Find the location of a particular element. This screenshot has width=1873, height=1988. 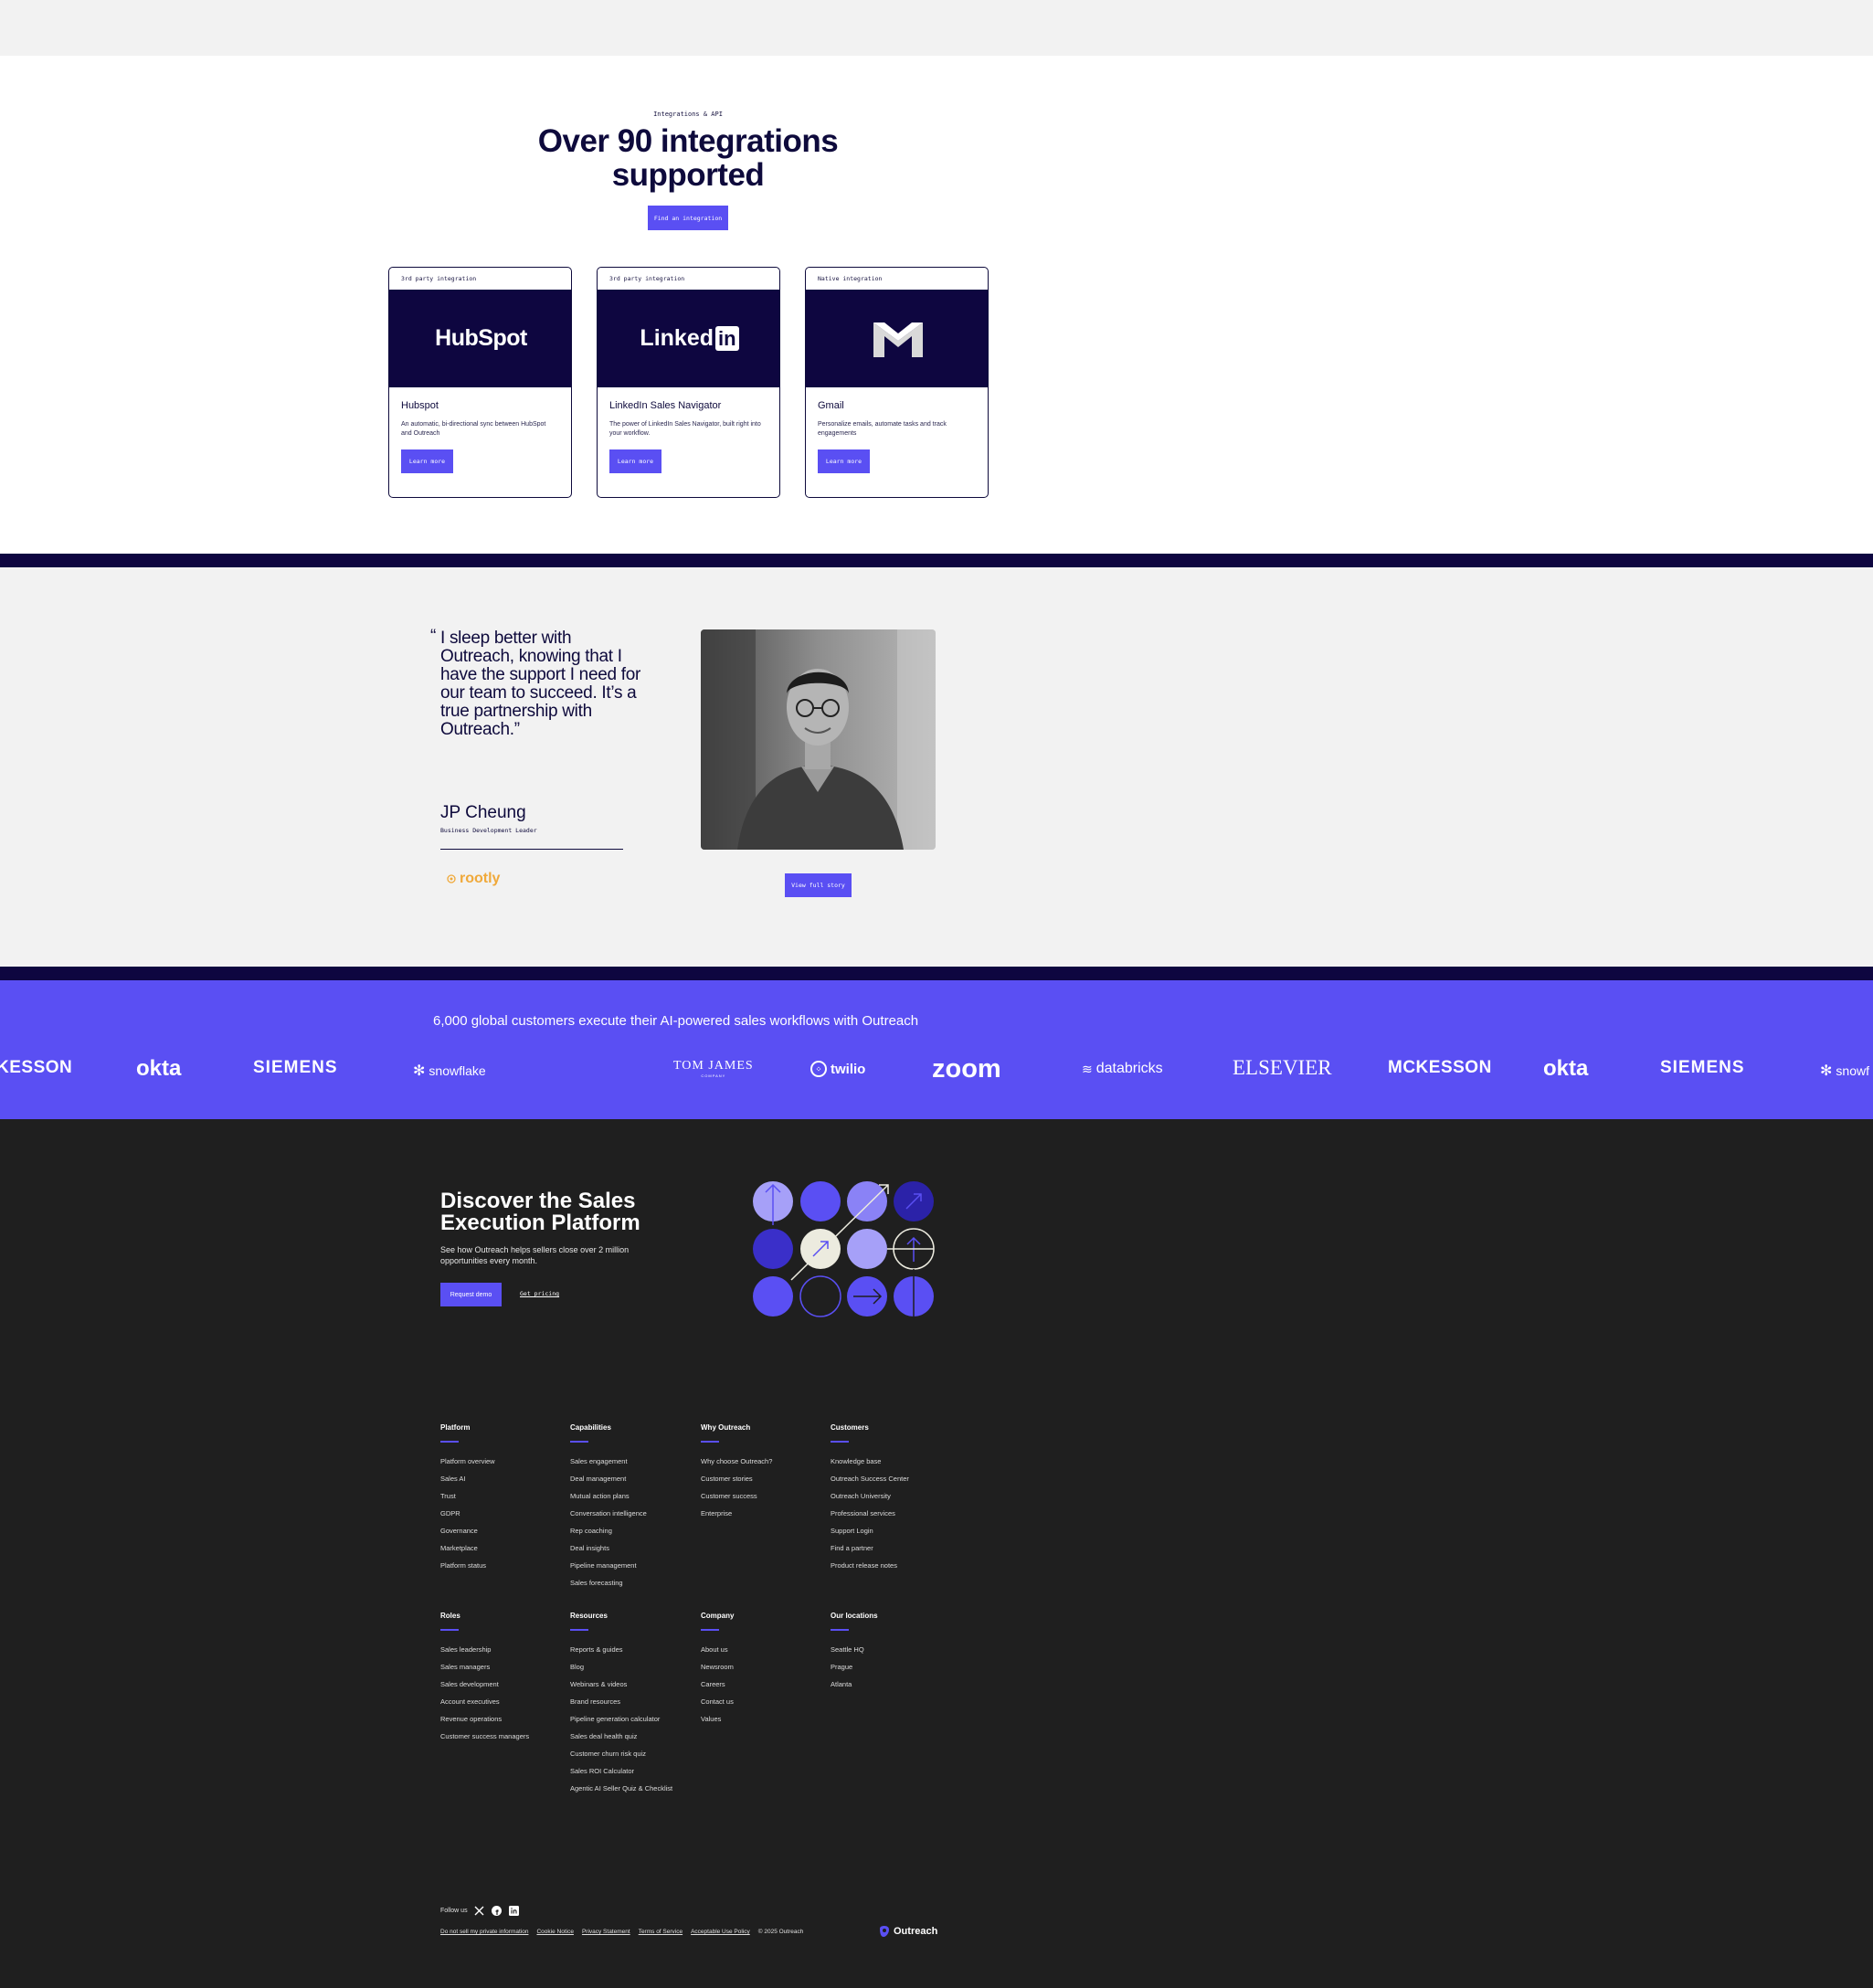

copyright: © 2025 Outreach is located at coordinates (780, 1932).